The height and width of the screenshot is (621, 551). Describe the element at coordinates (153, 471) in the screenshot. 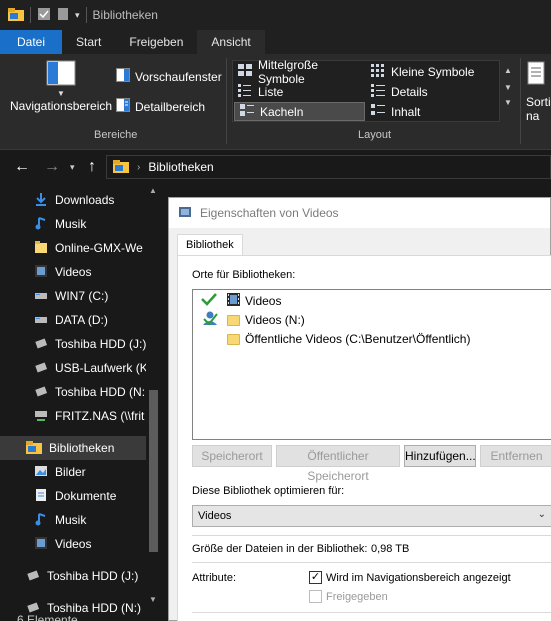

I see `scrollbar-thumb` at that location.